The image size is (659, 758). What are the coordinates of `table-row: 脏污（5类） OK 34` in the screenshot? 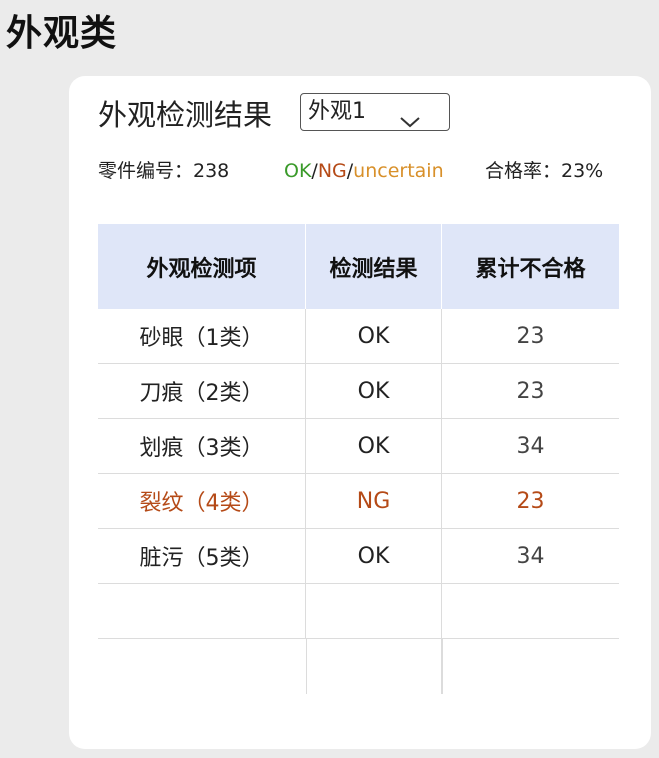 It's located at (358, 556).